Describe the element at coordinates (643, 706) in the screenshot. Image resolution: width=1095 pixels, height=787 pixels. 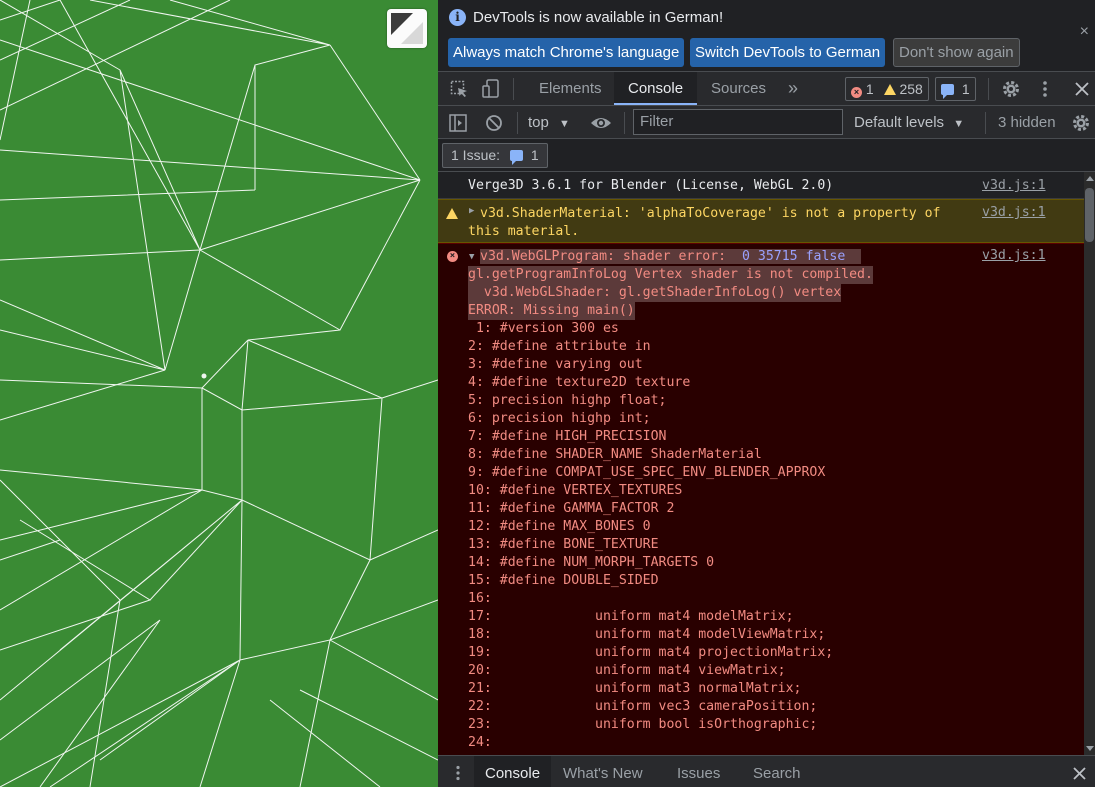
I see `error-line: 22: uniform vec3 cameraPosition;` at that location.